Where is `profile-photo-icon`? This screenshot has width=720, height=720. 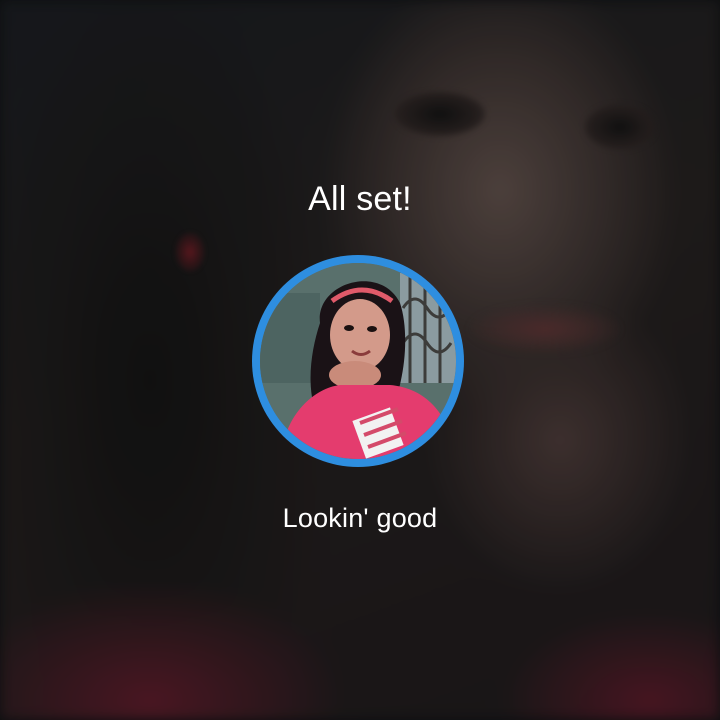 profile-photo-icon is located at coordinates (358, 361).